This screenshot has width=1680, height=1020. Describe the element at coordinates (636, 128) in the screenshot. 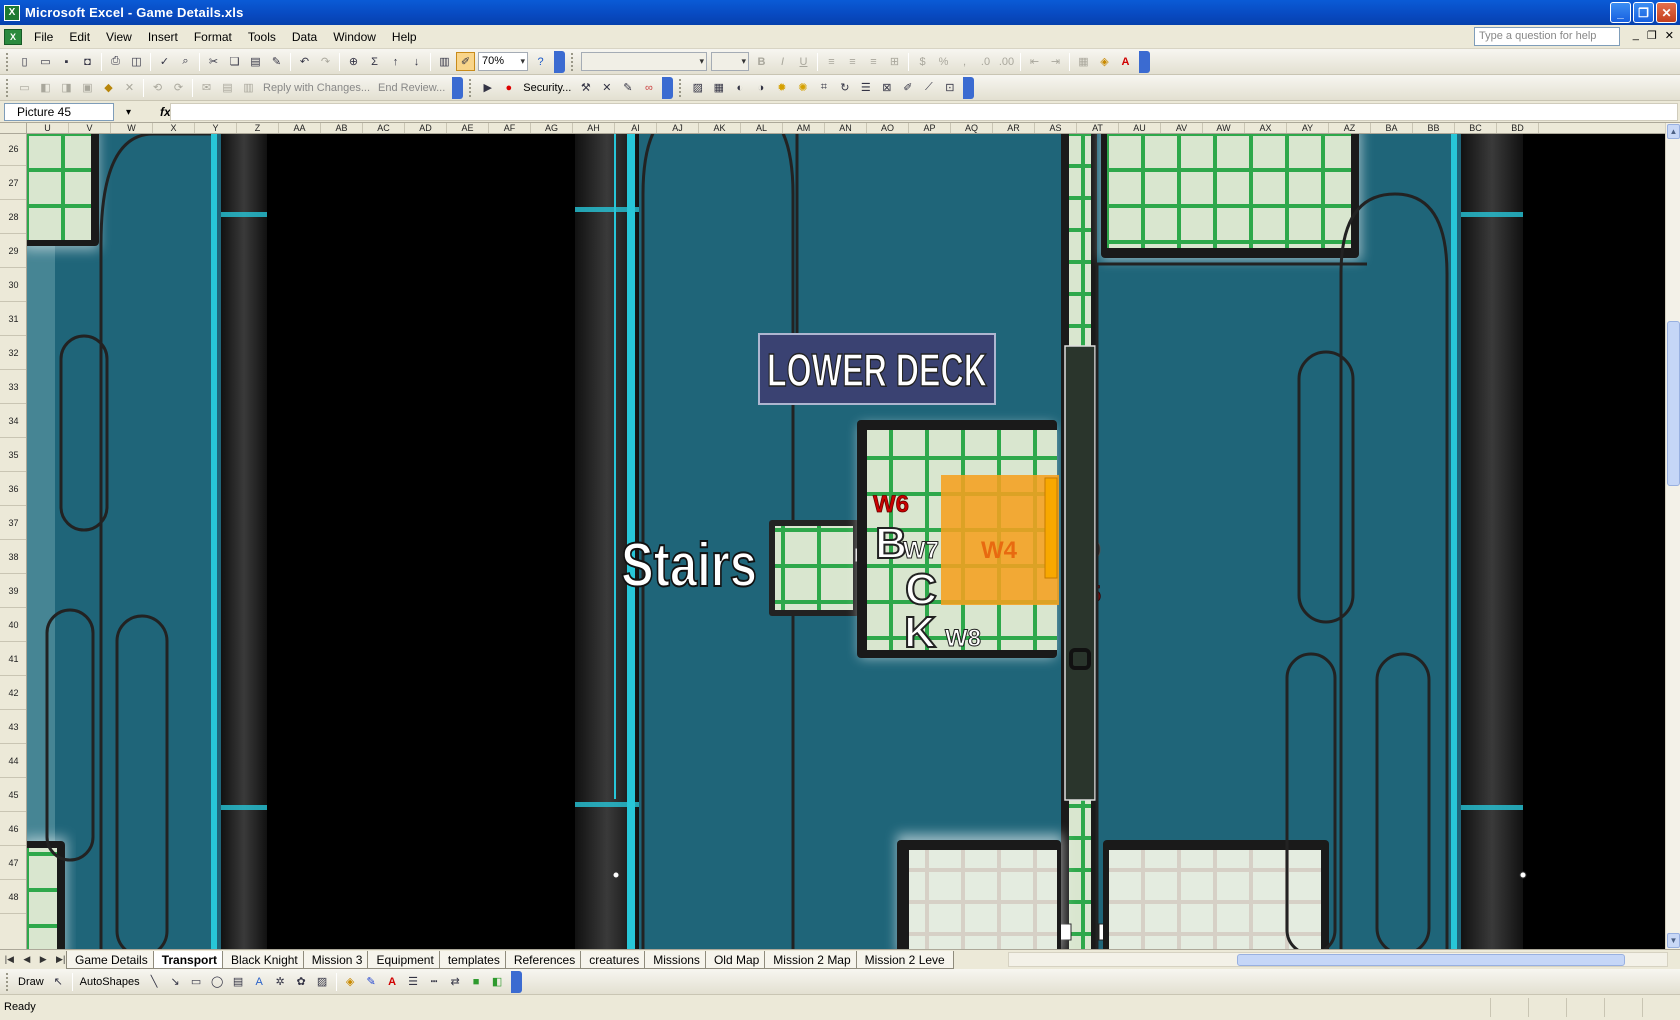

I see `column-header: AI` at that location.